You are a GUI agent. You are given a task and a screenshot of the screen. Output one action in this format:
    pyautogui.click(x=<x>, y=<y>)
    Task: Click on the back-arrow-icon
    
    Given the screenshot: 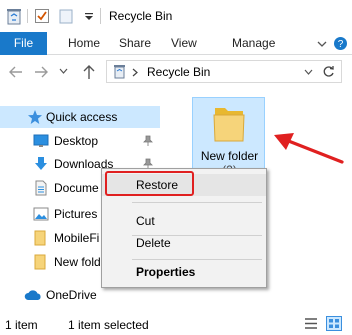 What is the action you would take?
    pyautogui.click(x=16, y=72)
    